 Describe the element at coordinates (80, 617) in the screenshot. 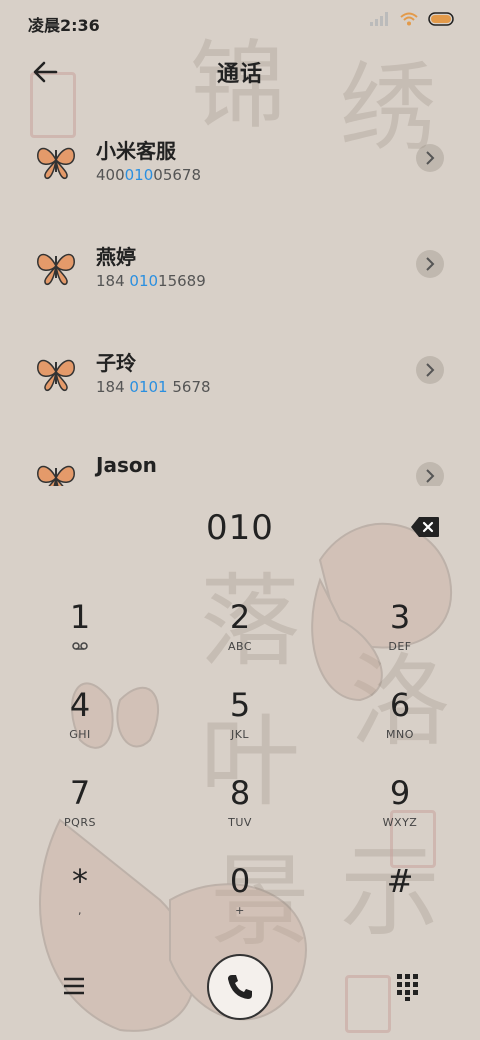

I see `key-digit: 1` at that location.